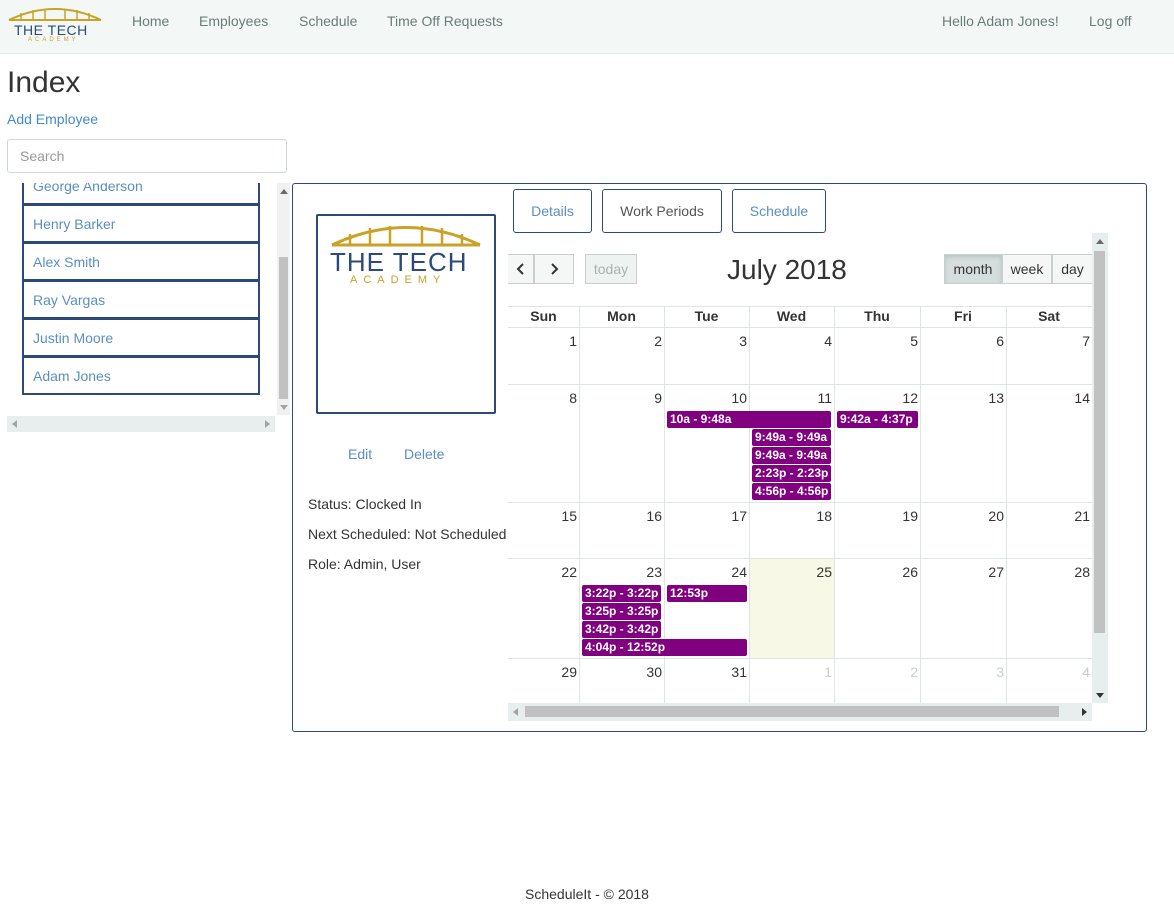  I want to click on day-cell: 26, so click(878, 572).